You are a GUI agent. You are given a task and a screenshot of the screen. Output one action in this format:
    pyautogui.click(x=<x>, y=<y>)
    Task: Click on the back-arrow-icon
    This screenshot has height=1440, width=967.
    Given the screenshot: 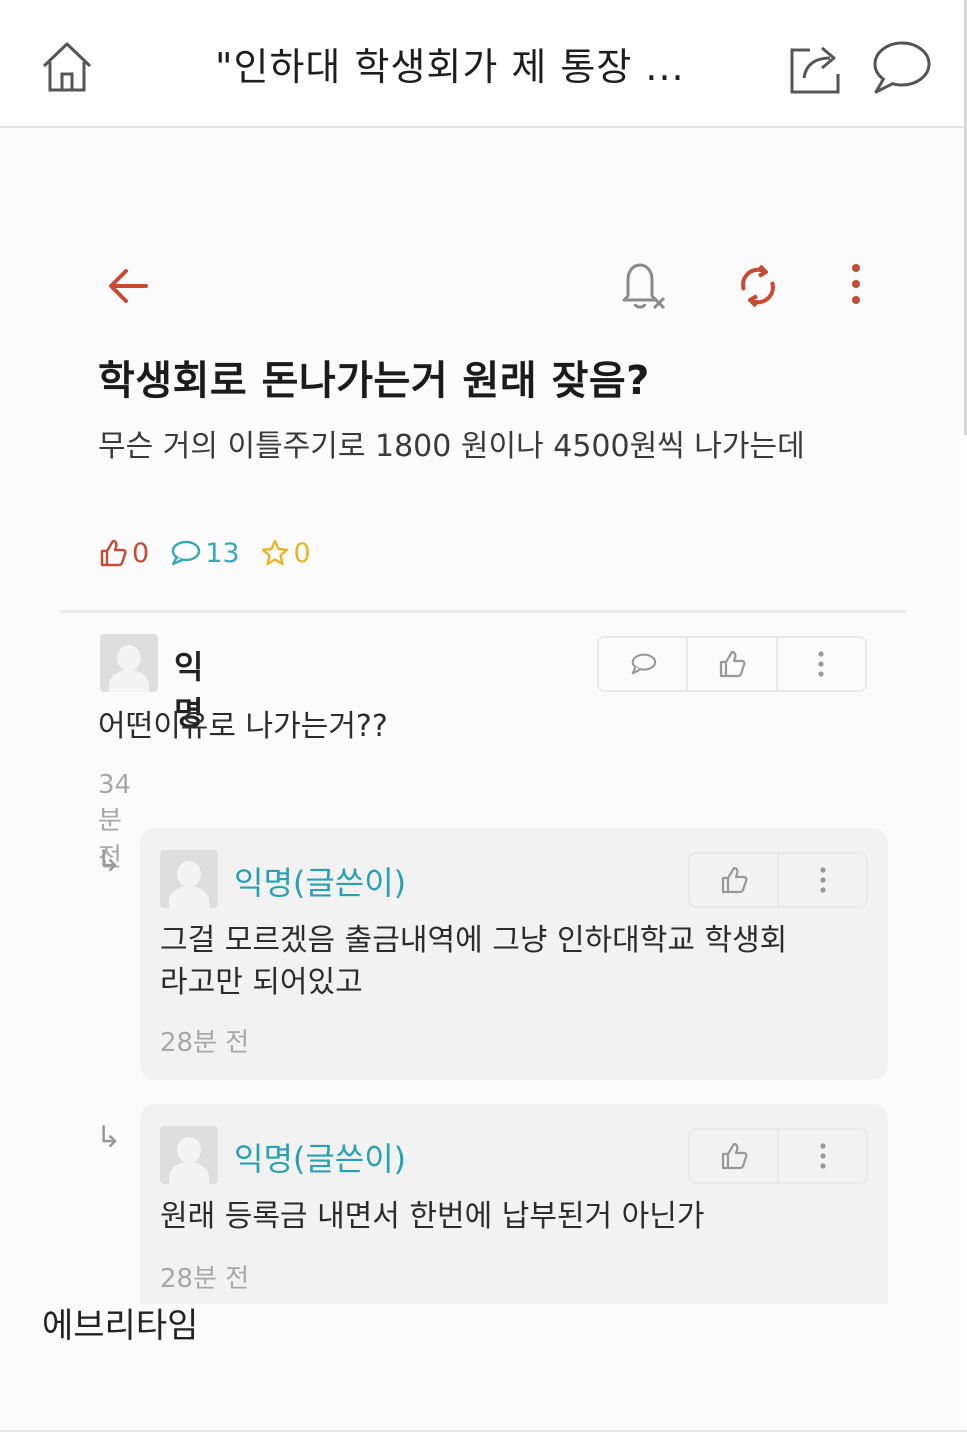 What is the action you would take?
    pyautogui.click(x=128, y=286)
    